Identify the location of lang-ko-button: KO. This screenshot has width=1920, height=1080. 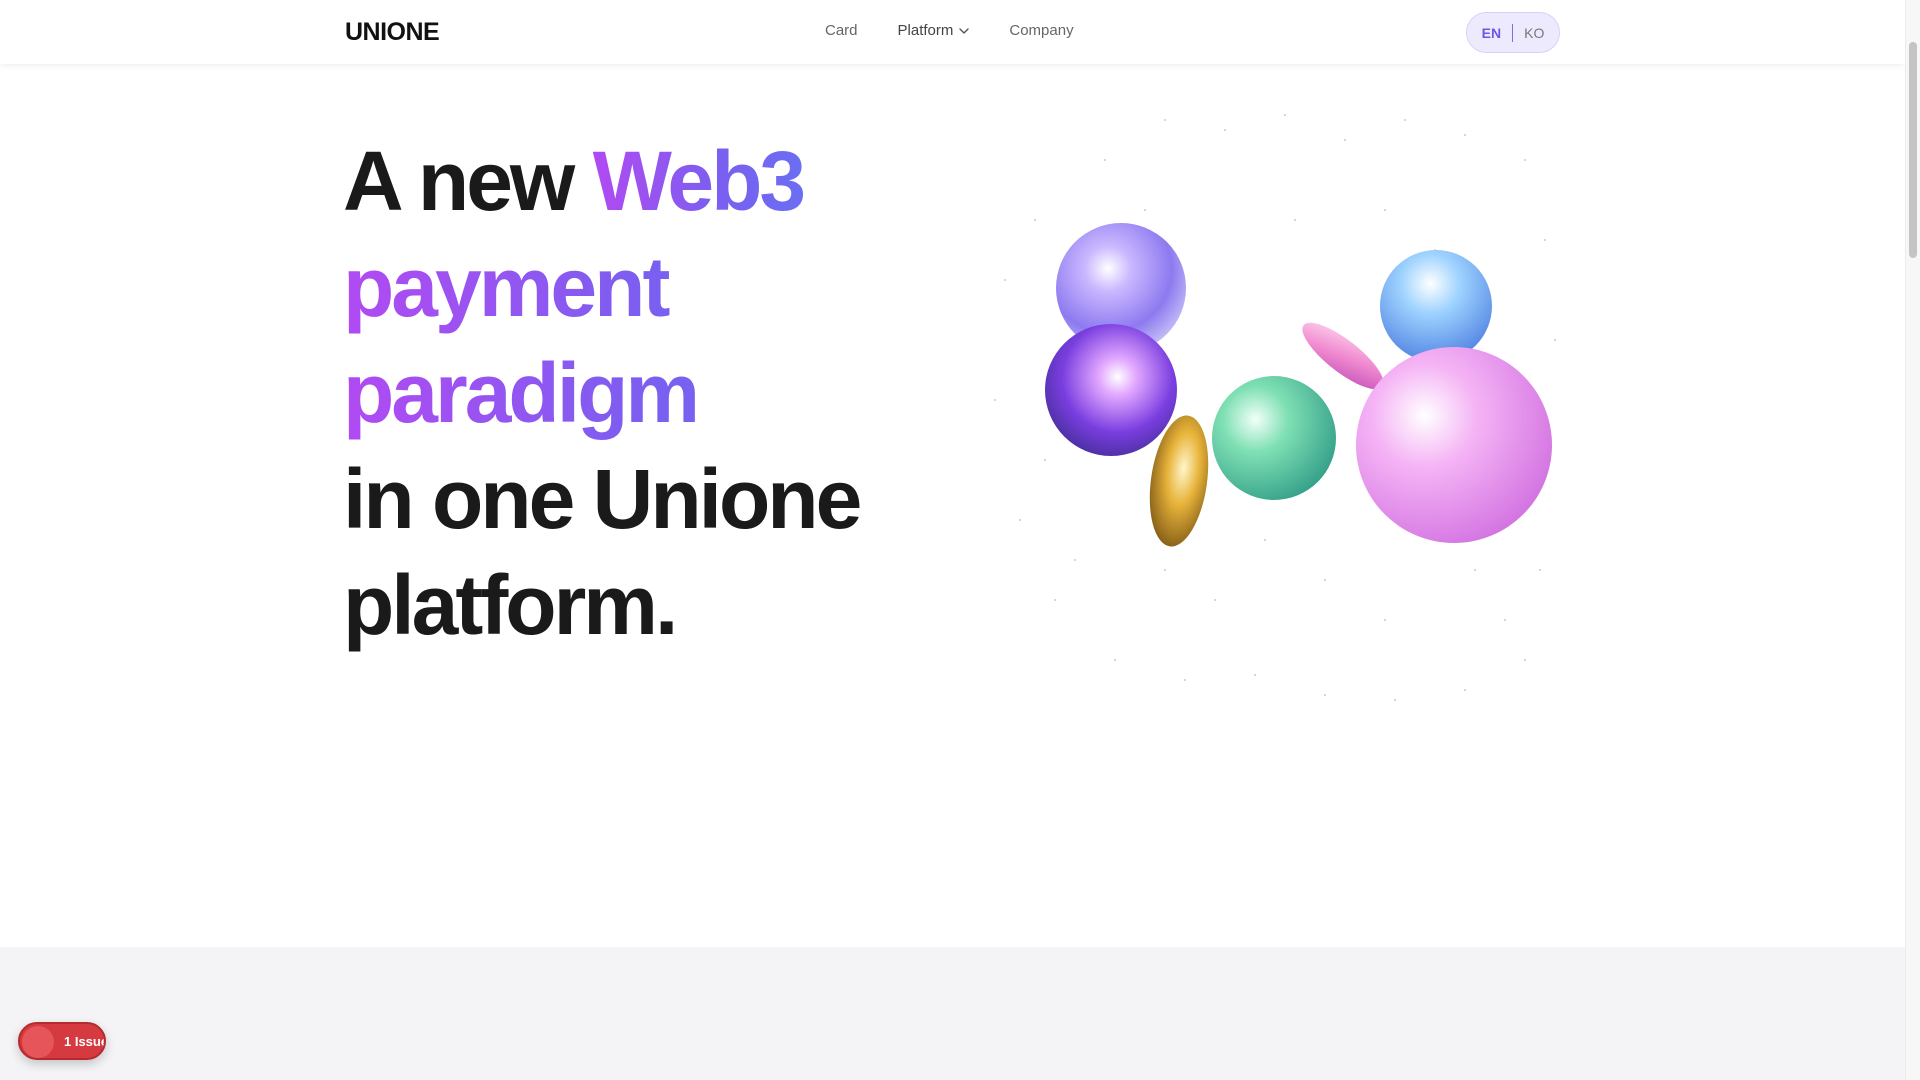
(1534, 33).